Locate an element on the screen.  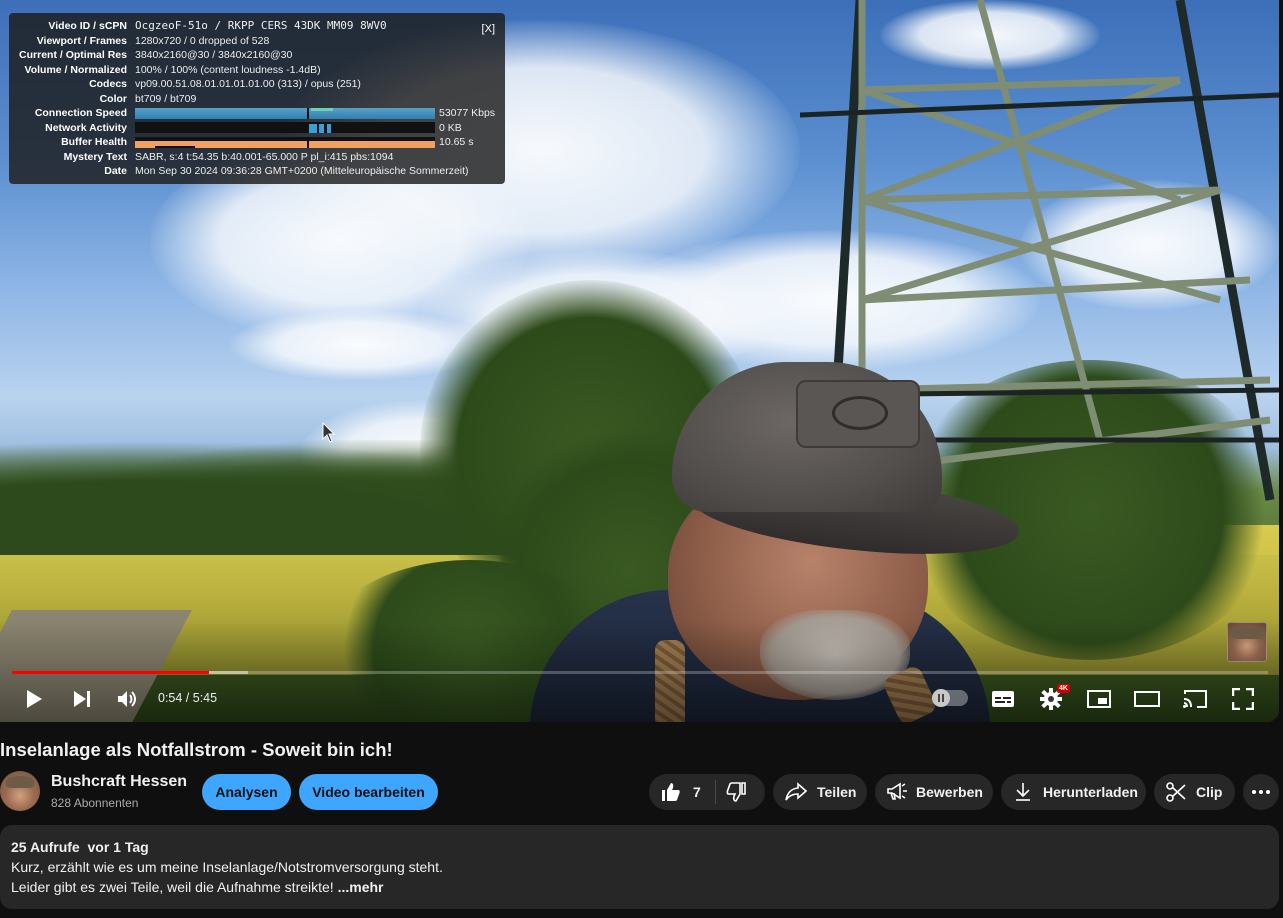
stats-row-buffer-health: Buffer Health 10.65 s is located at coordinates (267, 142).